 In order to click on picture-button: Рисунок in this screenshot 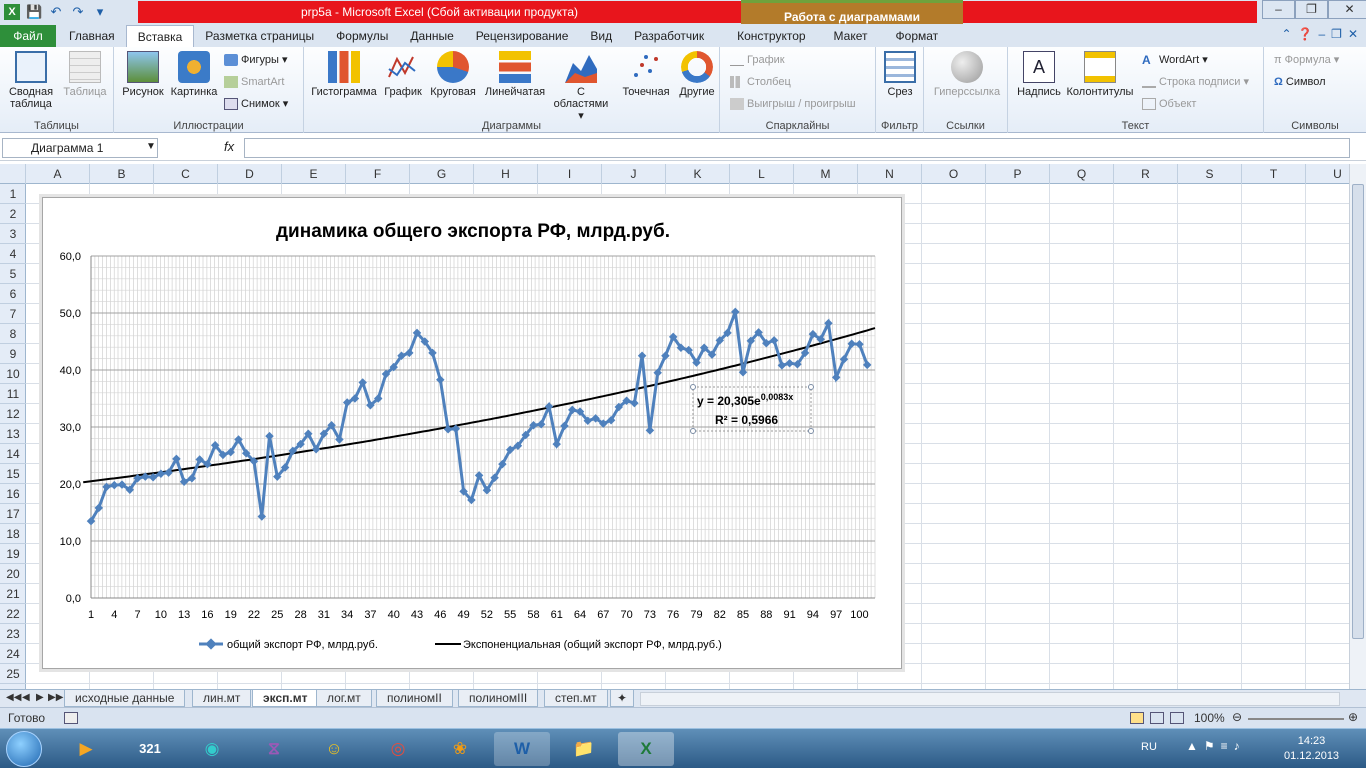, I will do `click(143, 74)`.